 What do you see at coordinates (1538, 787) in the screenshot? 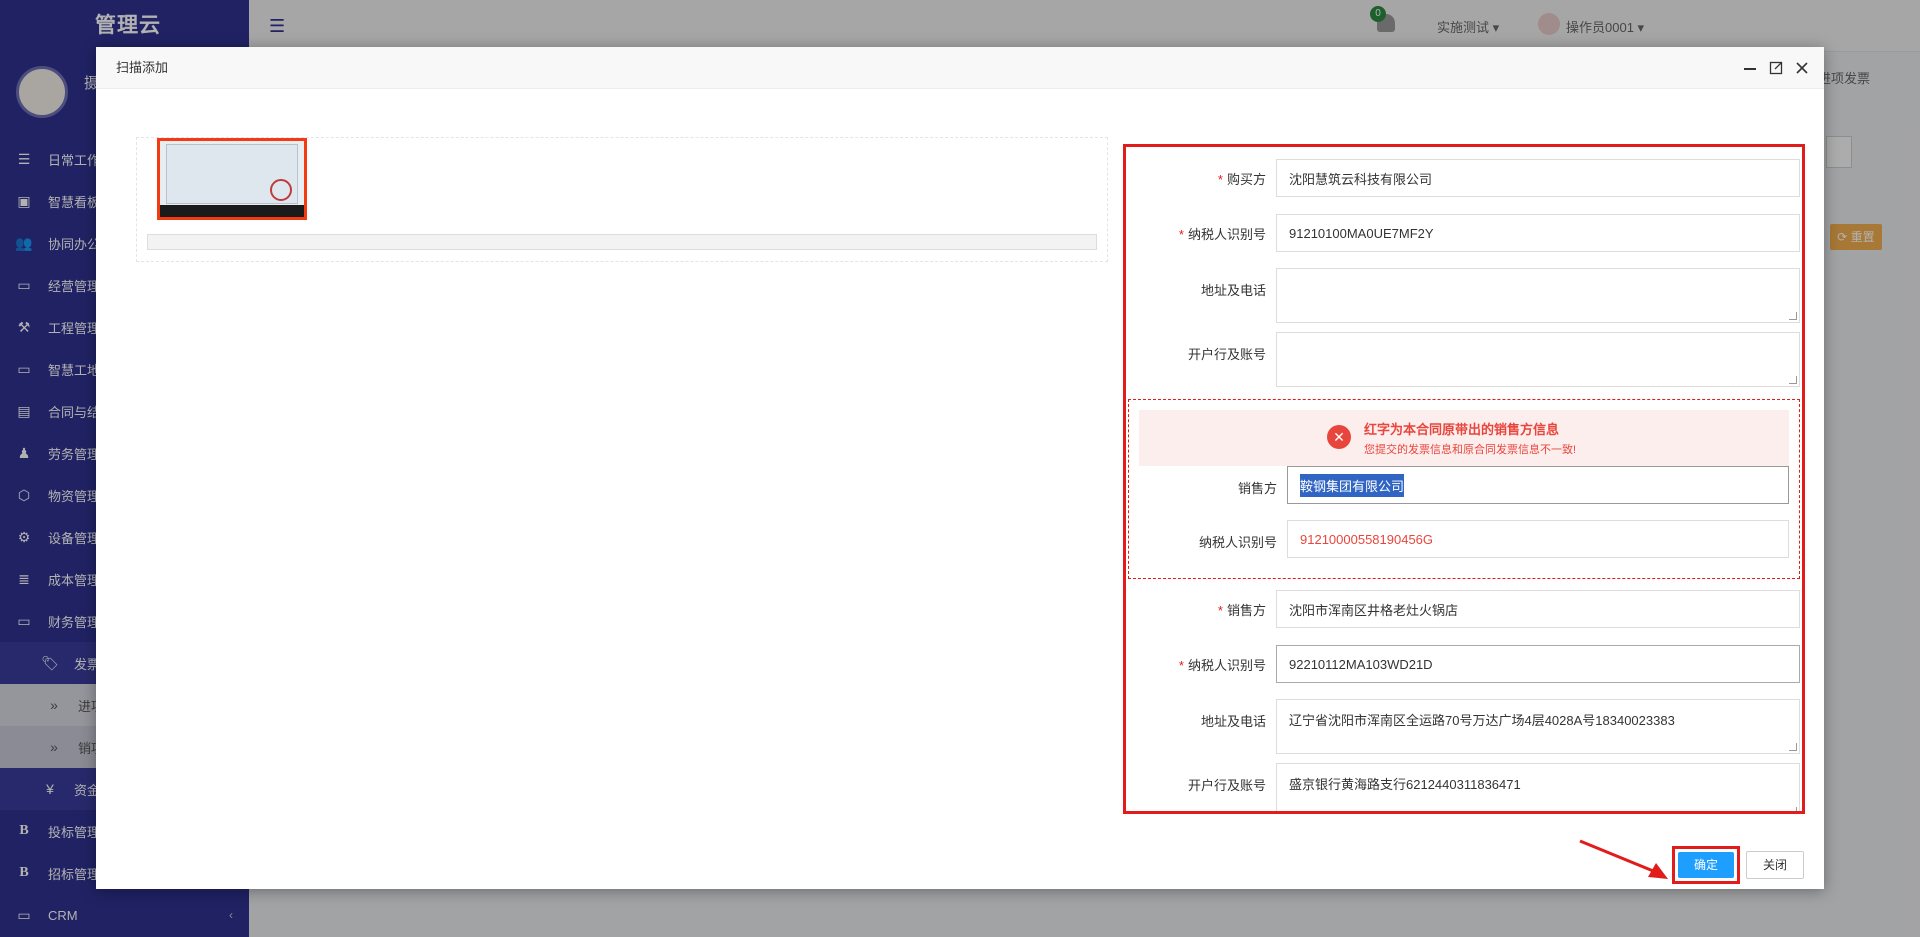
I see `seller-bank-textarea: 盛京银行黄海路支行6212440311836471` at bounding box center [1538, 787].